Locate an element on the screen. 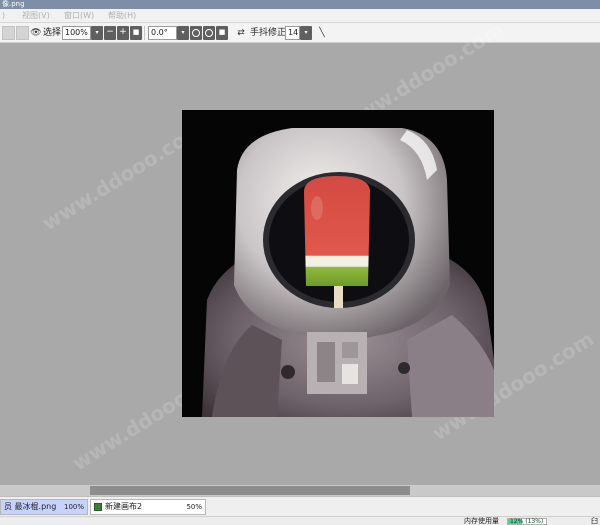  eye-icon: 👁 is located at coordinates (36, 33).